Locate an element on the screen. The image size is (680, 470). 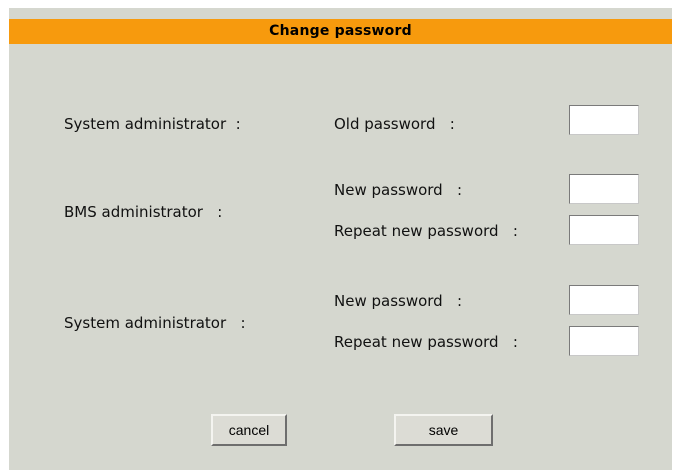
system-admin-label: System administrator : is located at coordinates (152, 124).